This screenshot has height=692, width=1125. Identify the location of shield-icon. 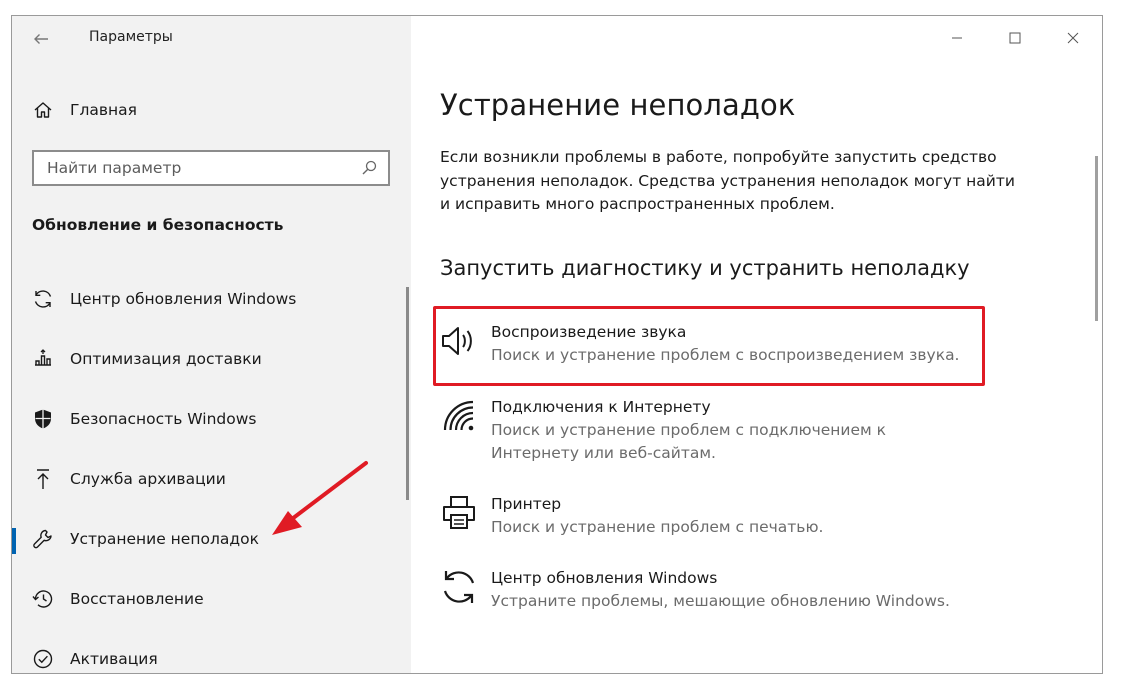
(43, 419).